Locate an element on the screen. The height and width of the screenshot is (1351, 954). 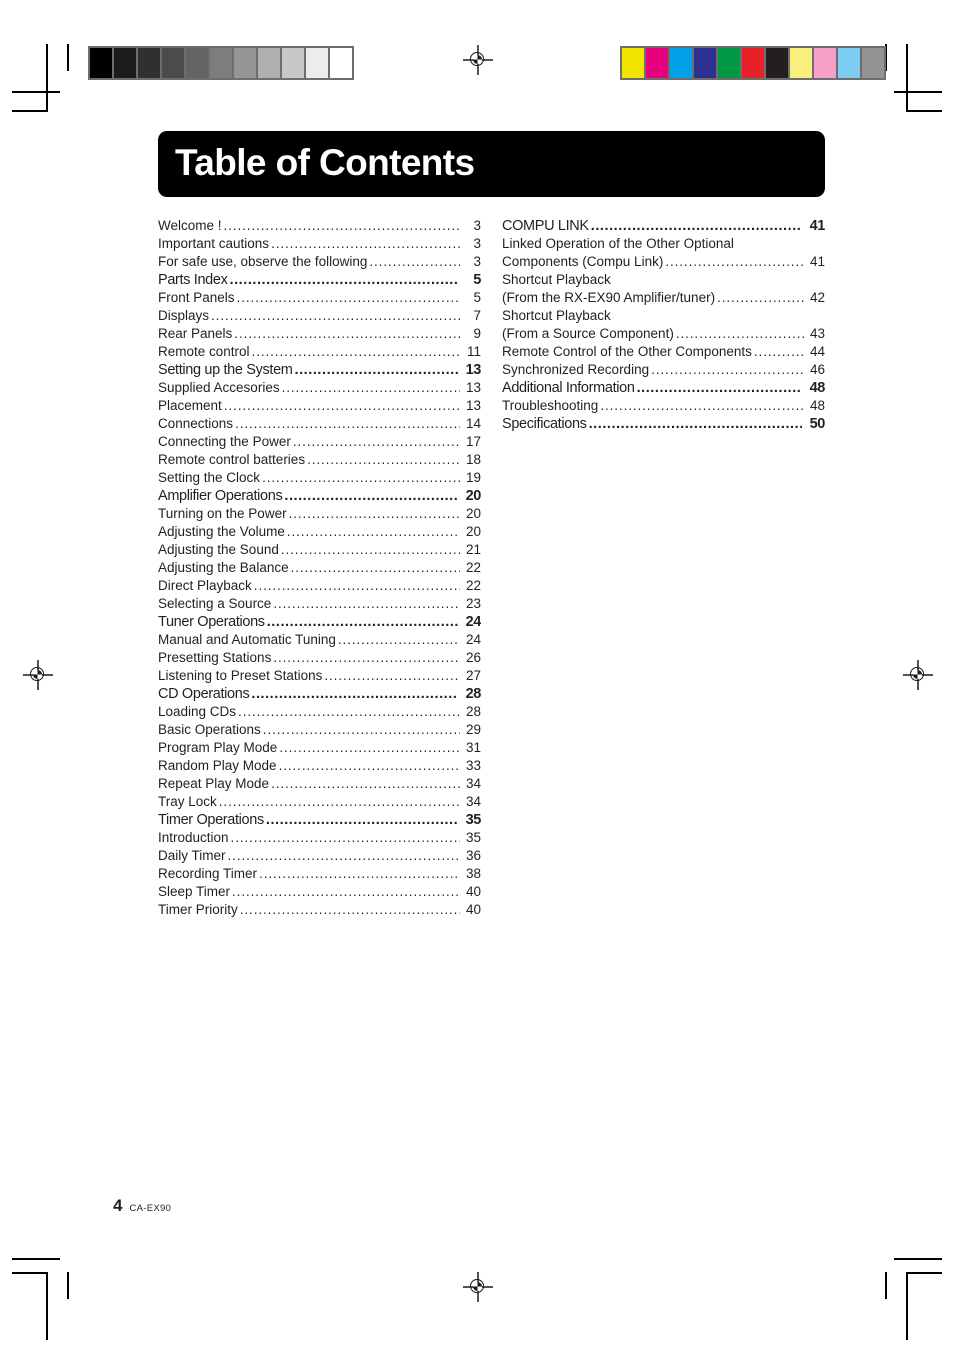
toc-entry-row: Presetting Stations 26 is located at coordinates (319, 658).